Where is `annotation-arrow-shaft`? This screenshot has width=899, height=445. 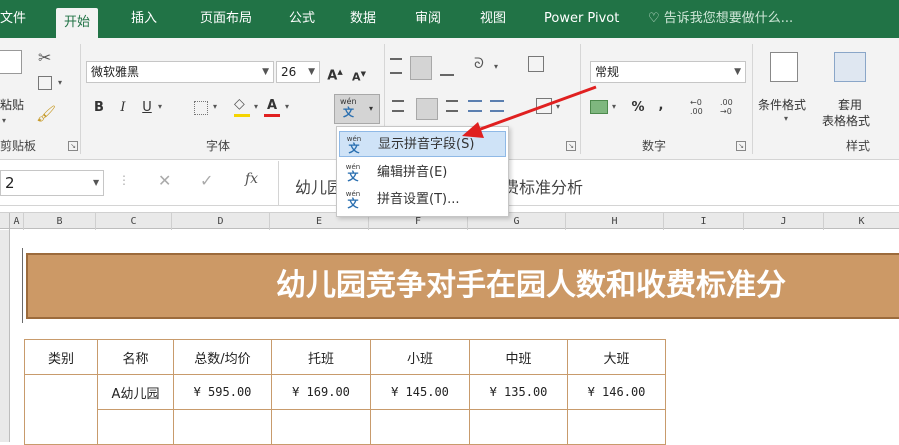 annotation-arrow-shaft is located at coordinates (537, 108).